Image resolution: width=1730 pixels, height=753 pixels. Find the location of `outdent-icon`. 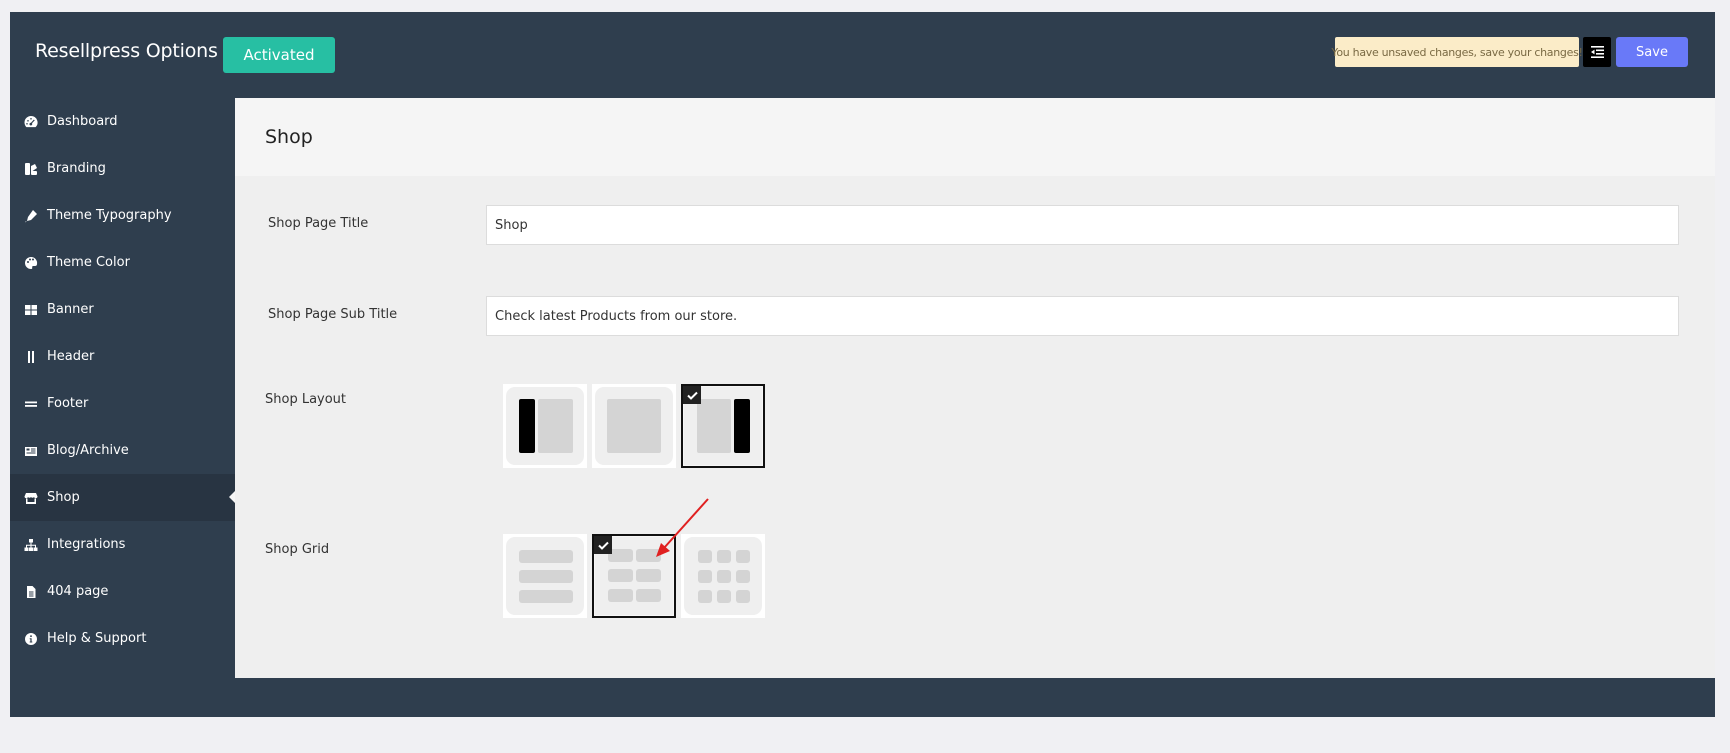

outdent-icon is located at coordinates (1597, 52).